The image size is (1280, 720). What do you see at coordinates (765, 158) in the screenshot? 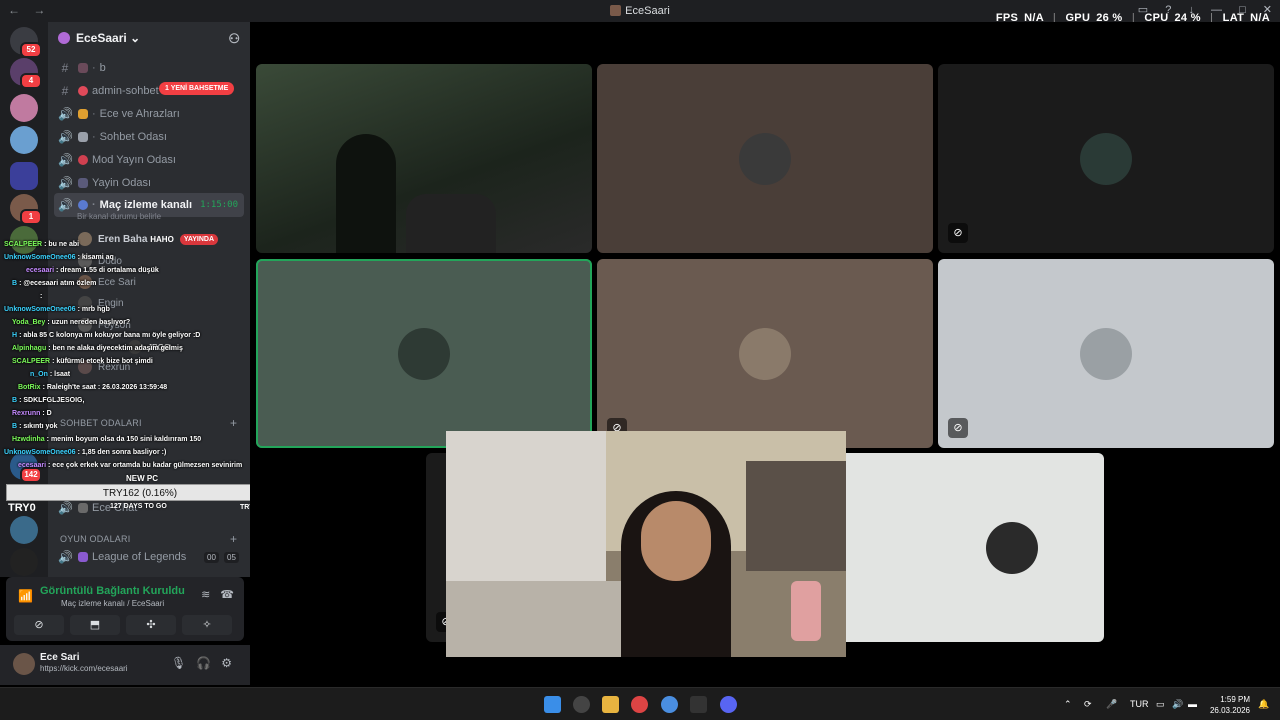
I see `video-tile` at bounding box center [765, 158].